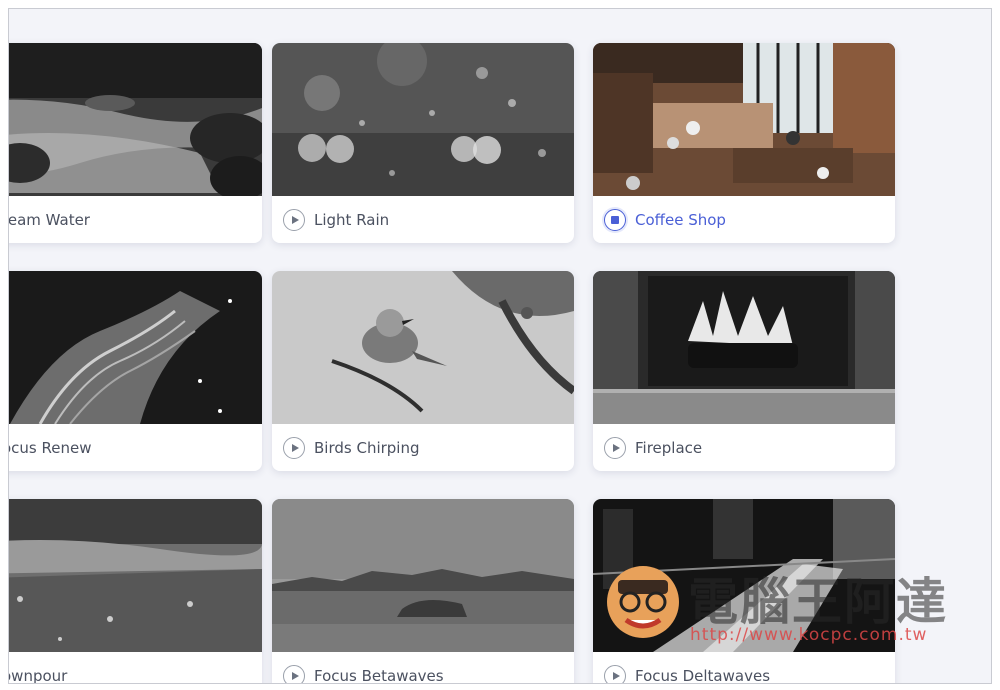 Image resolution: width=1000 pixels, height=690 pixels. I want to click on sound-card-birds-chirping: Birds Chirping, so click(423, 371).